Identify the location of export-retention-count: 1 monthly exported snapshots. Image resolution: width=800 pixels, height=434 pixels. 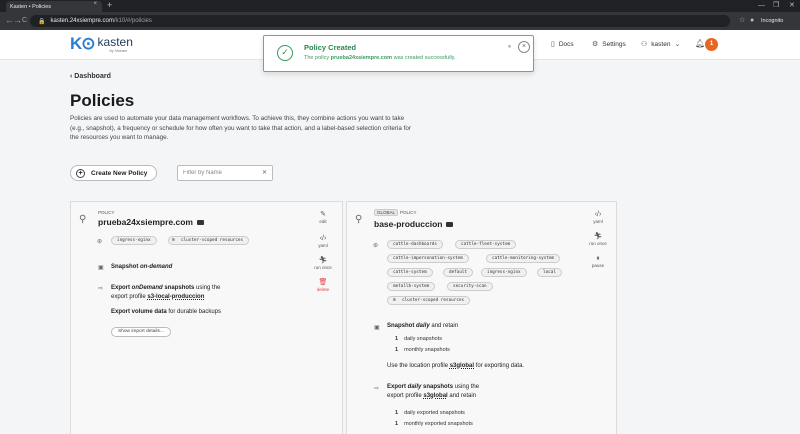
(434, 424).